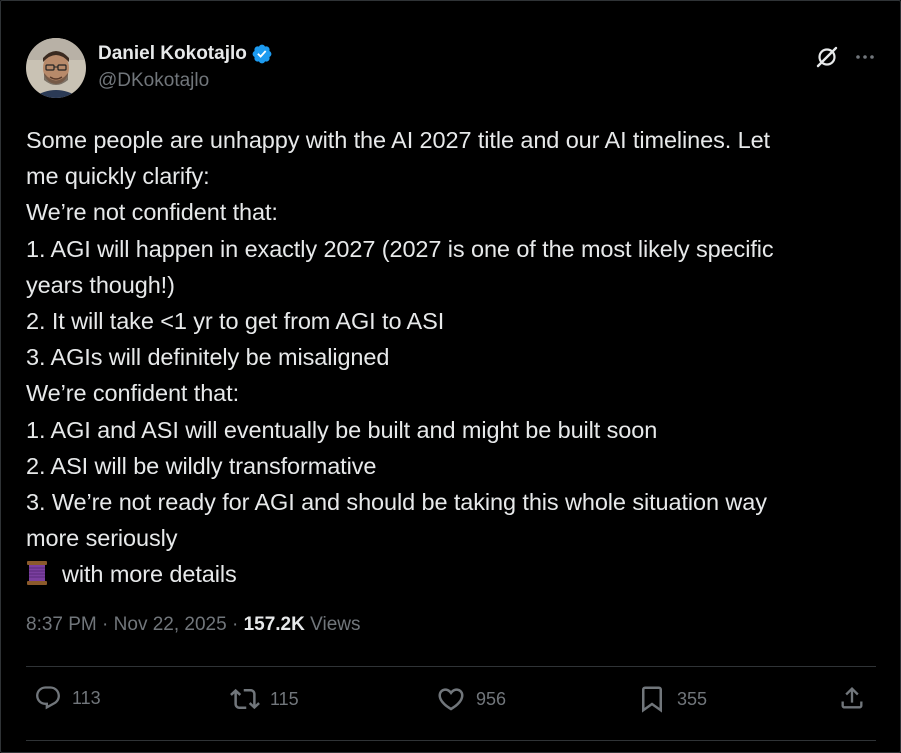  Describe the element at coordinates (208, 357) in the screenshot. I see `tweet-line: 3. AGIs will definitely be misaligned` at that location.